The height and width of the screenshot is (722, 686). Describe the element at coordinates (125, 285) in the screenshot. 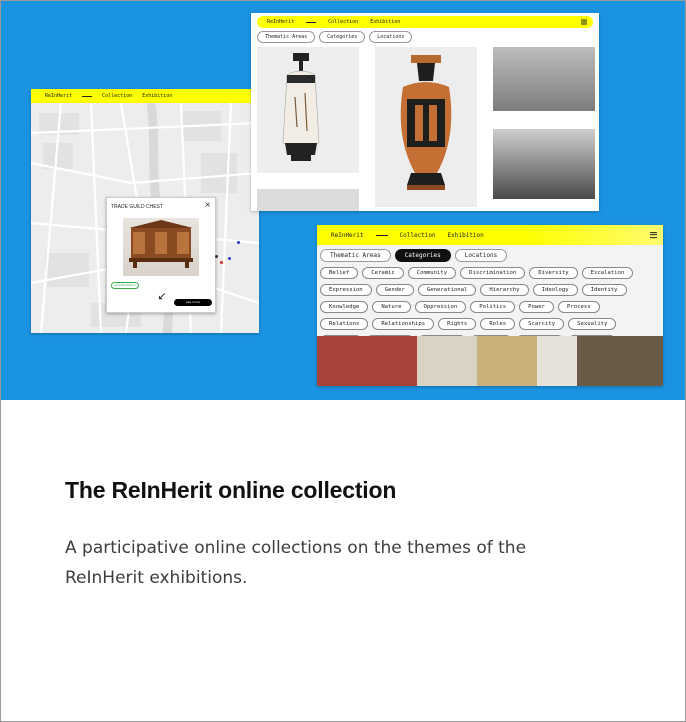

I see `popup-badge: Art+Education` at that location.